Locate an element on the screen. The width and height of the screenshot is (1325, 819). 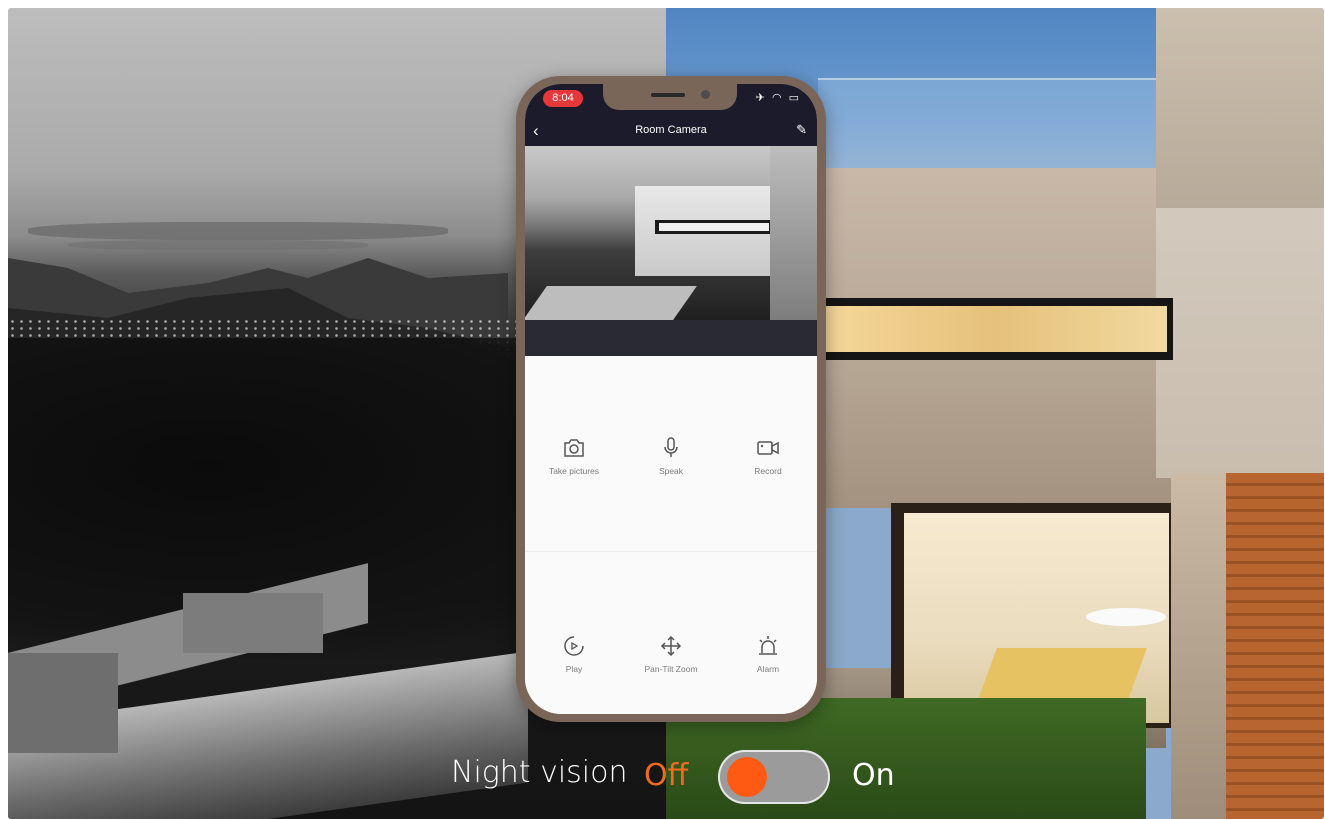
camera-icon is located at coordinates (574, 448).